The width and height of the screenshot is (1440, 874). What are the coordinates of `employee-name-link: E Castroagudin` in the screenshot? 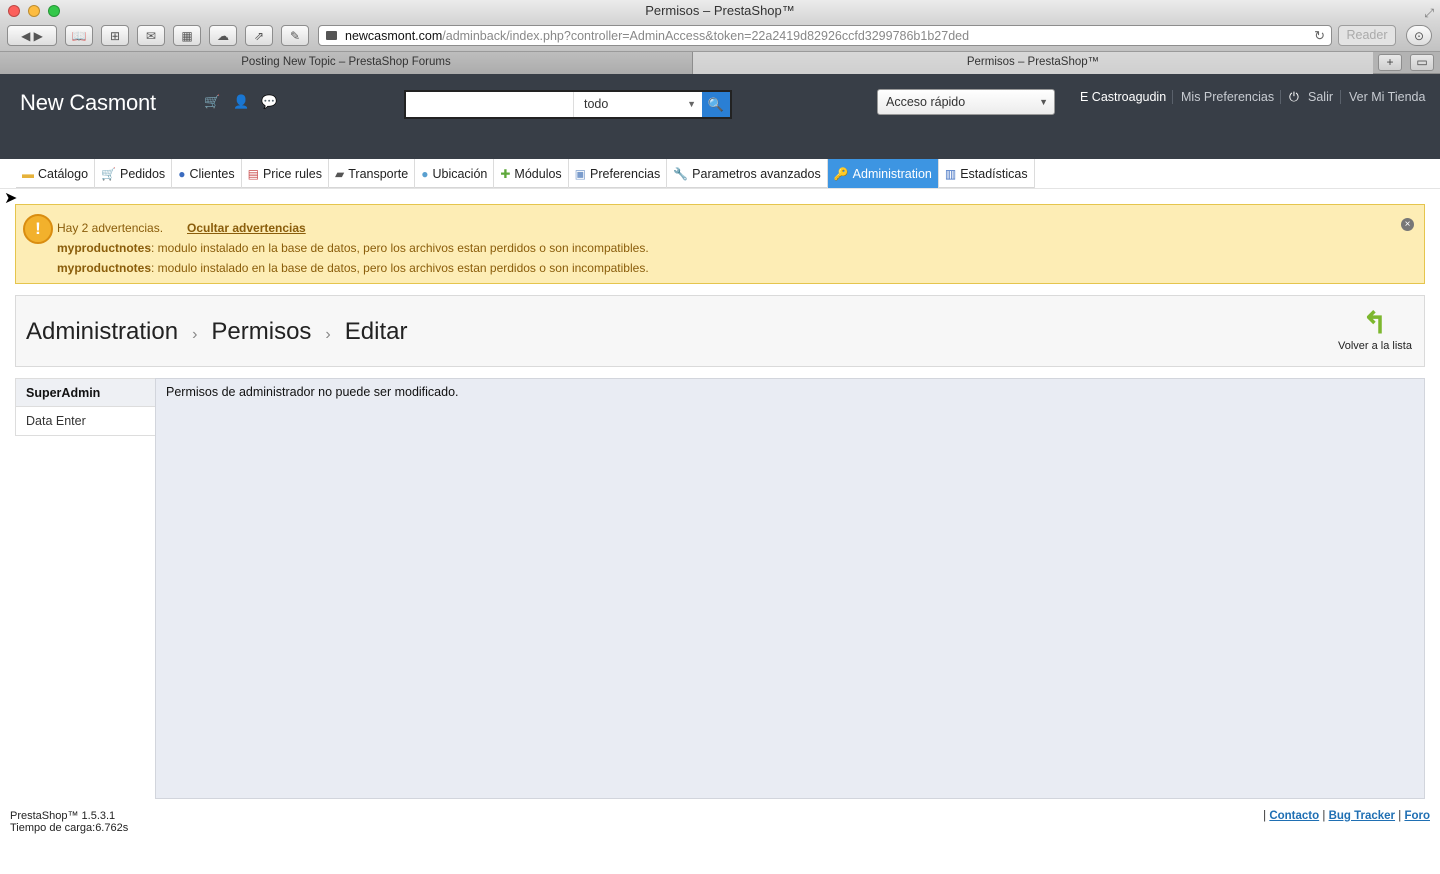 It's located at (1123, 97).